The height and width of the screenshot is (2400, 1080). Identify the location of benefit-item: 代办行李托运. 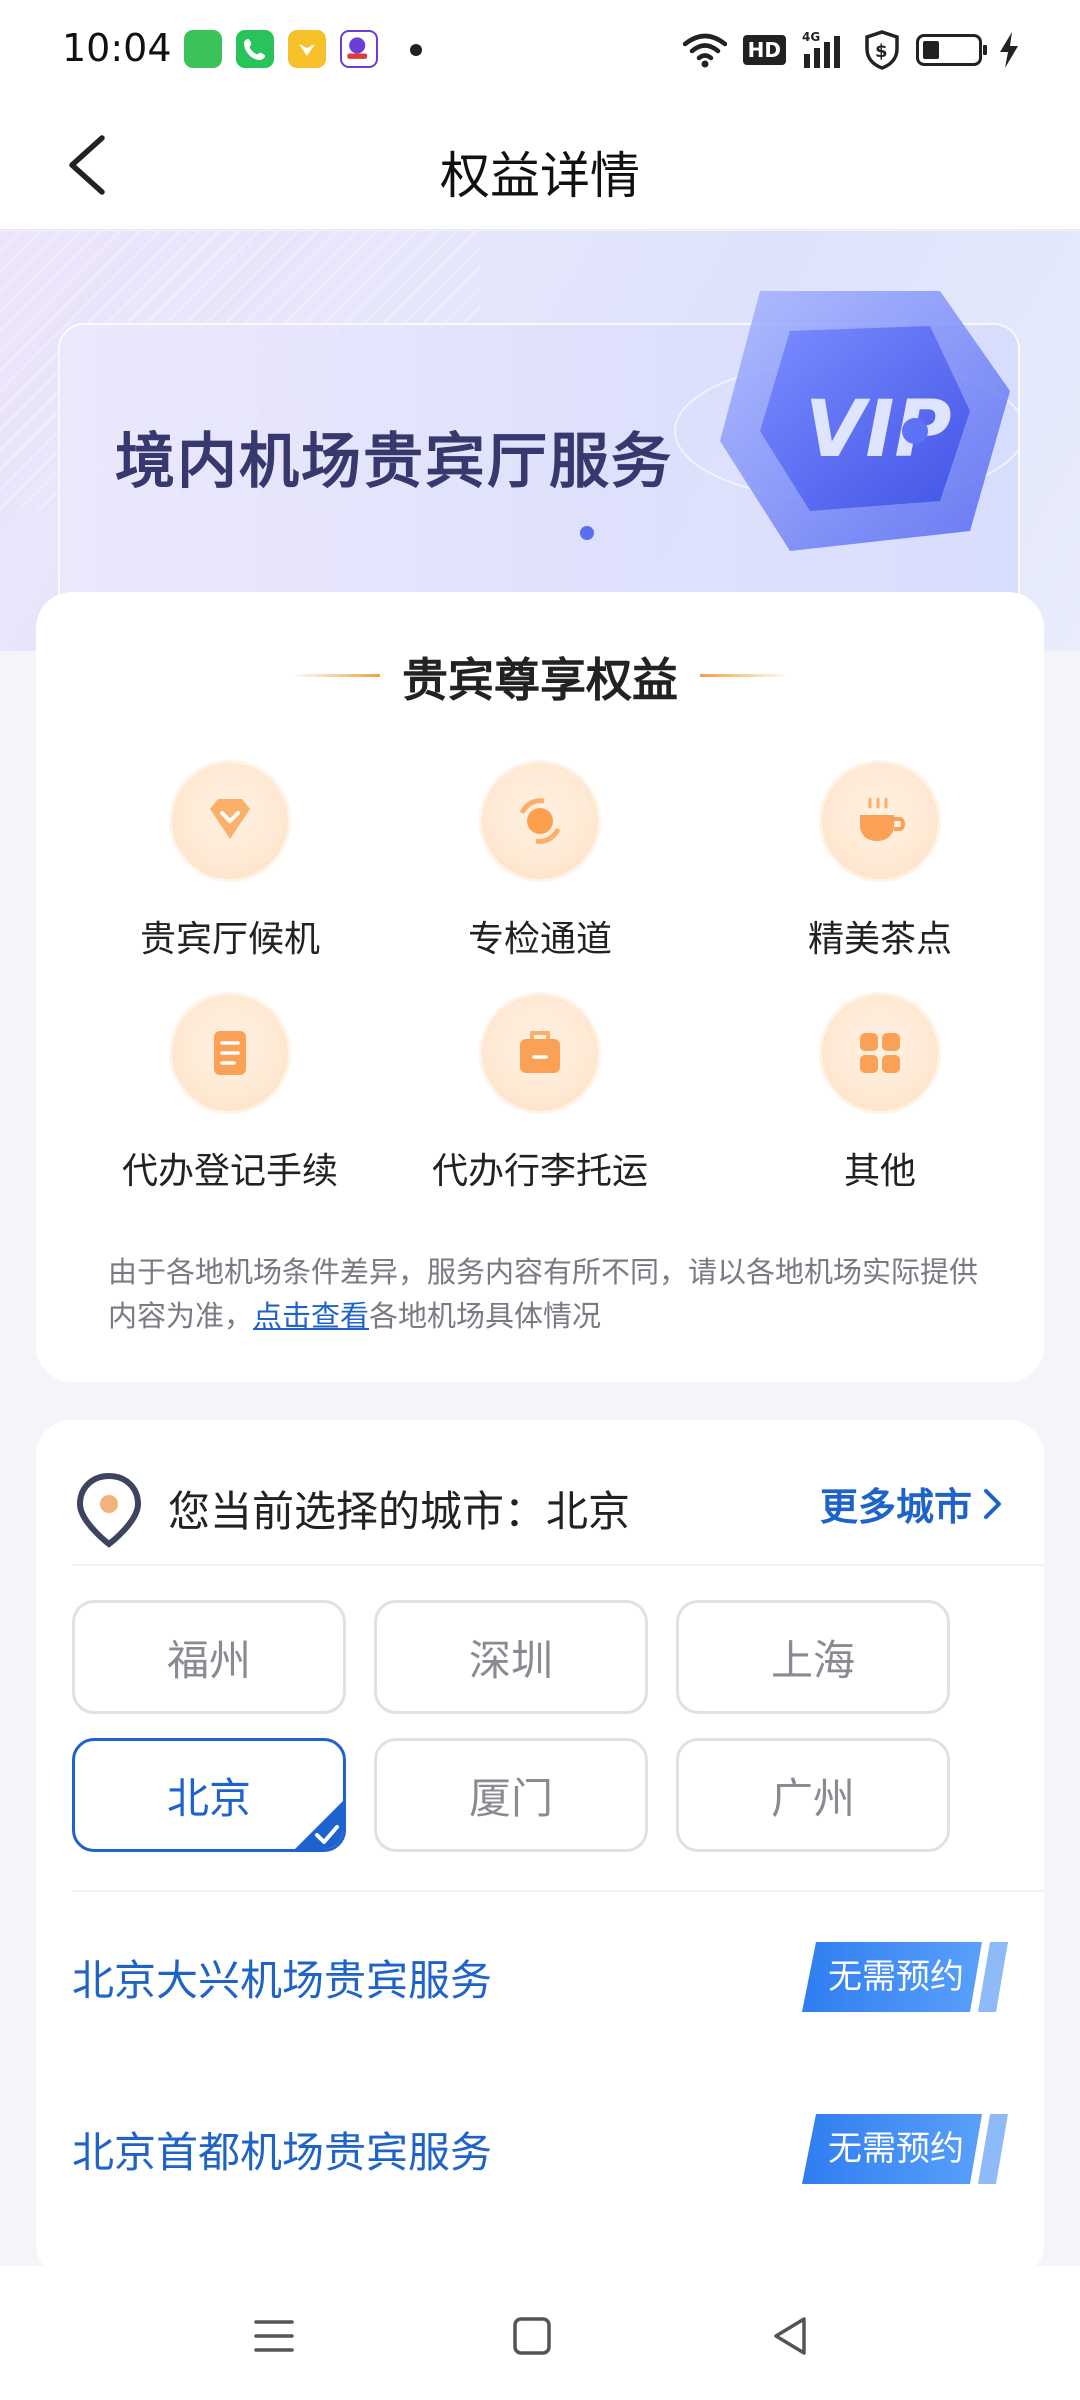
(540, 1093).